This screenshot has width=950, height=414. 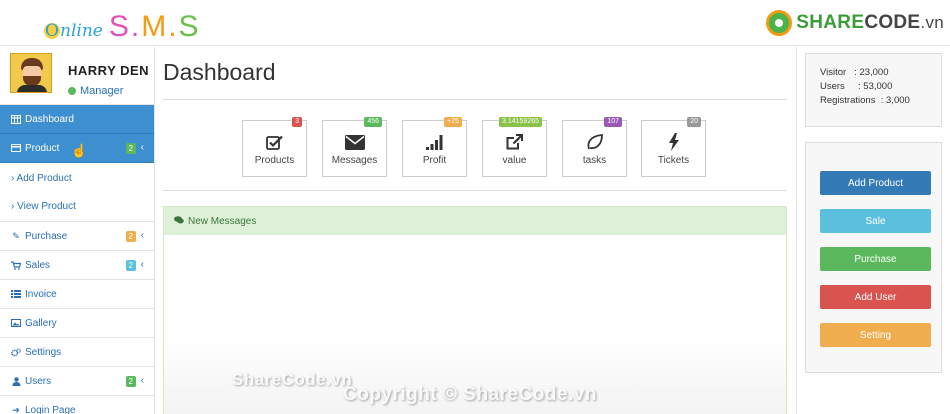 What do you see at coordinates (892, 22) in the screenshot?
I see `brand-code: CODE` at bounding box center [892, 22].